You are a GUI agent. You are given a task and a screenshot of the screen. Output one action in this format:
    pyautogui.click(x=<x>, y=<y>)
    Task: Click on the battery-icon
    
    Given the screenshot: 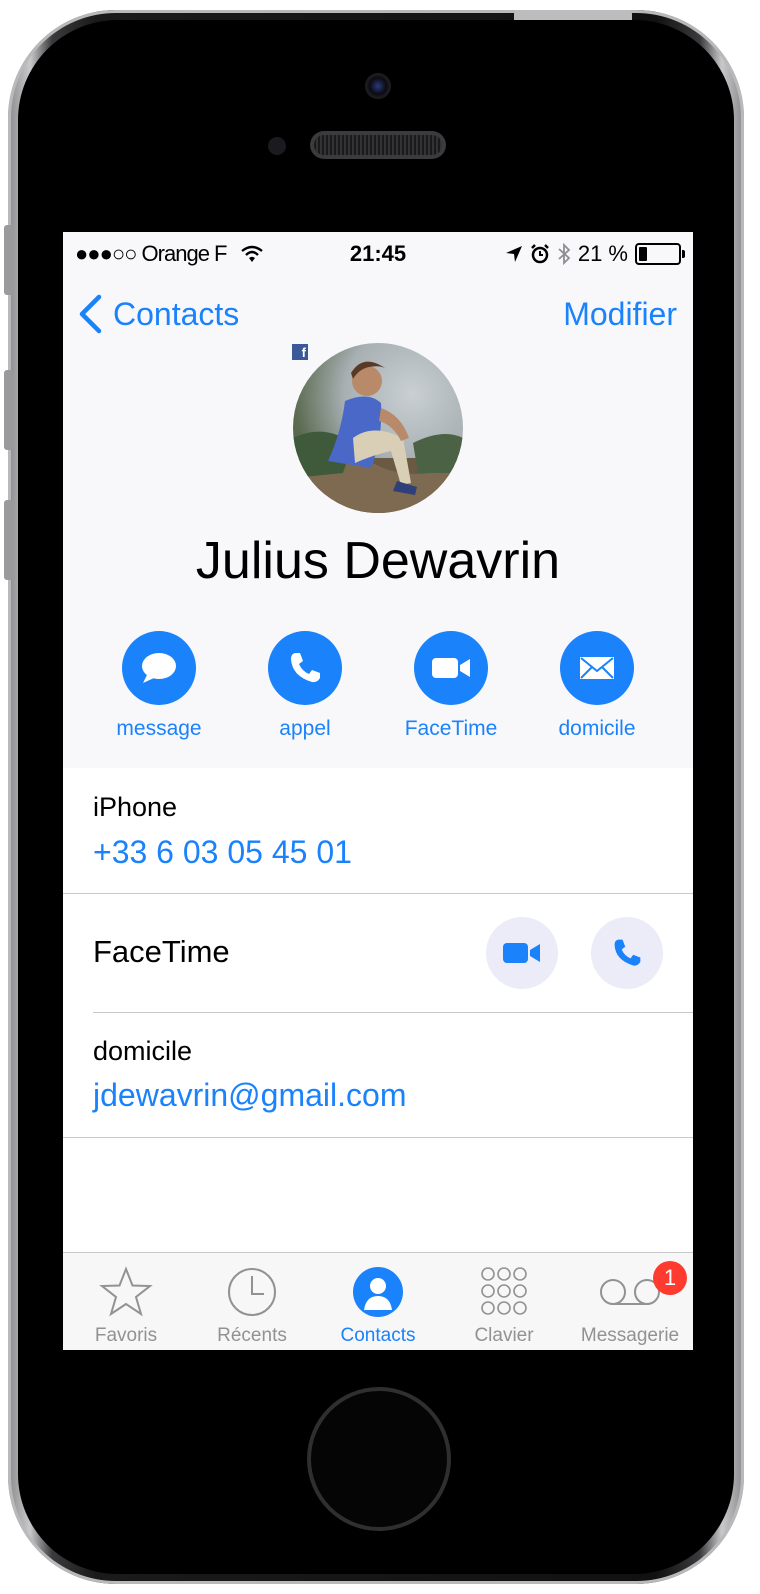 What is the action you would take?
    pyautogui.click(x=660, y=254)
    